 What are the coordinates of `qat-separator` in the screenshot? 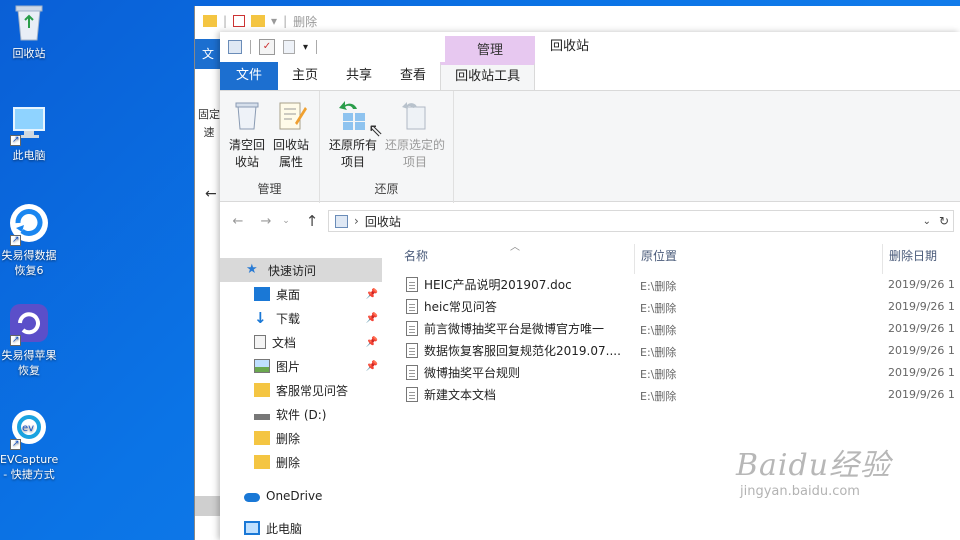 It's located at (317, 47).